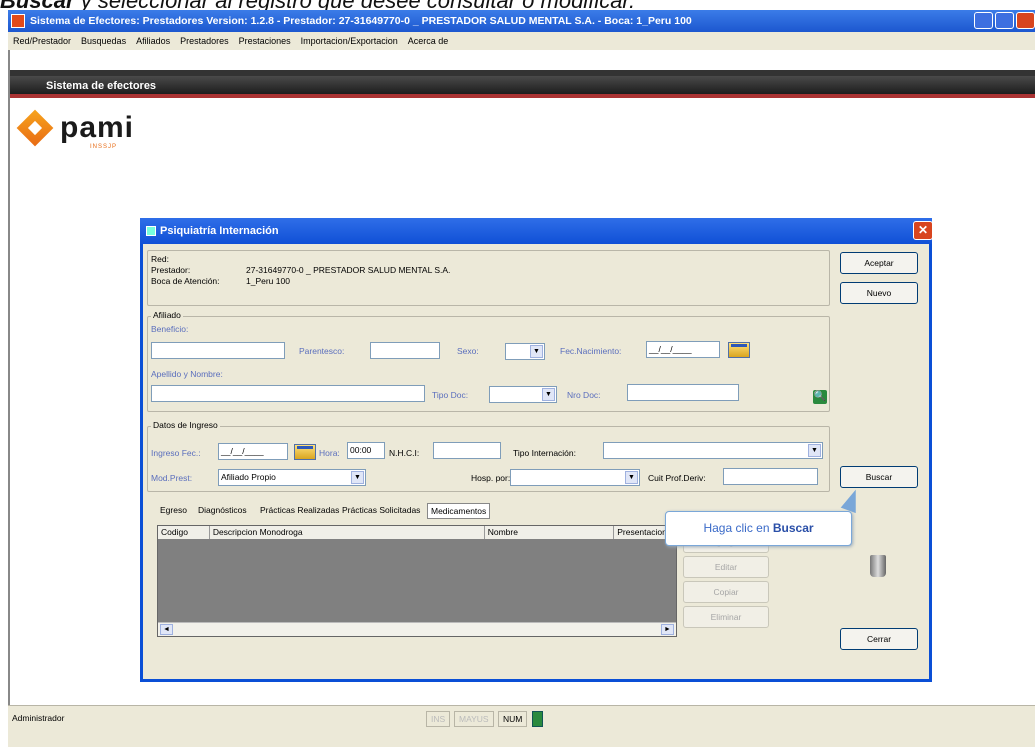 The height and width of the screenshot is (747, 1035). I want to click on status-mayus: MAYUS, so click(474, 719).